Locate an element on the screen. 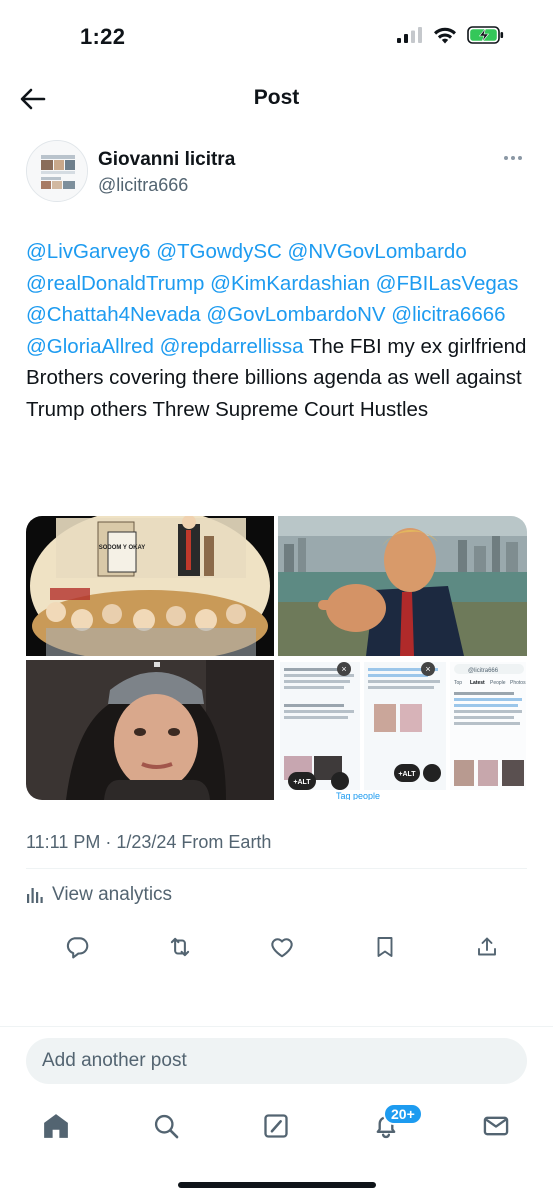 The width and height of the screenshot is (553, 1200). post-actions is located at coordinates (282, 947).